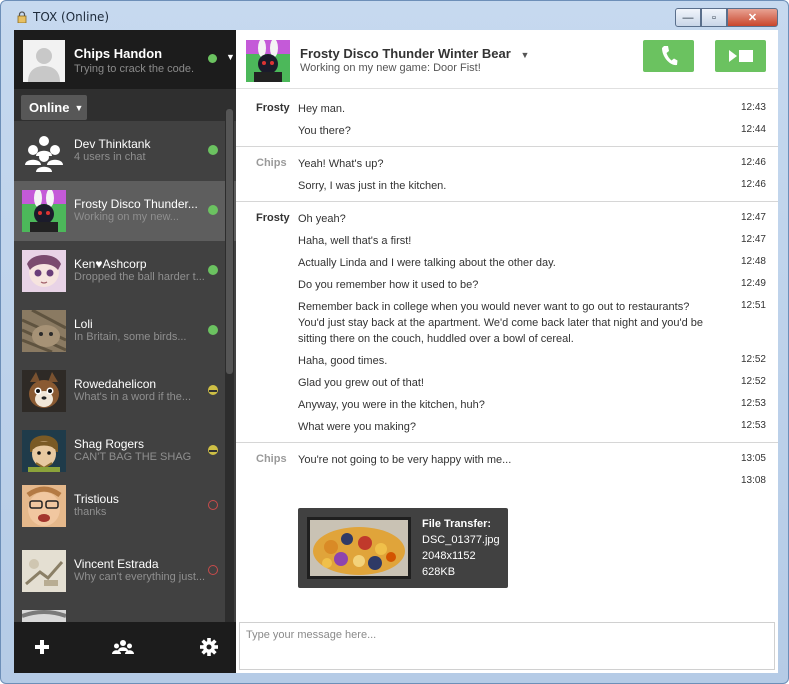 The image size is (789, 684). What do you see at coordinates (112, 144) in the screenshot?
I see `friend-name: Dev Thinktank` at bounding box center [112, 144].